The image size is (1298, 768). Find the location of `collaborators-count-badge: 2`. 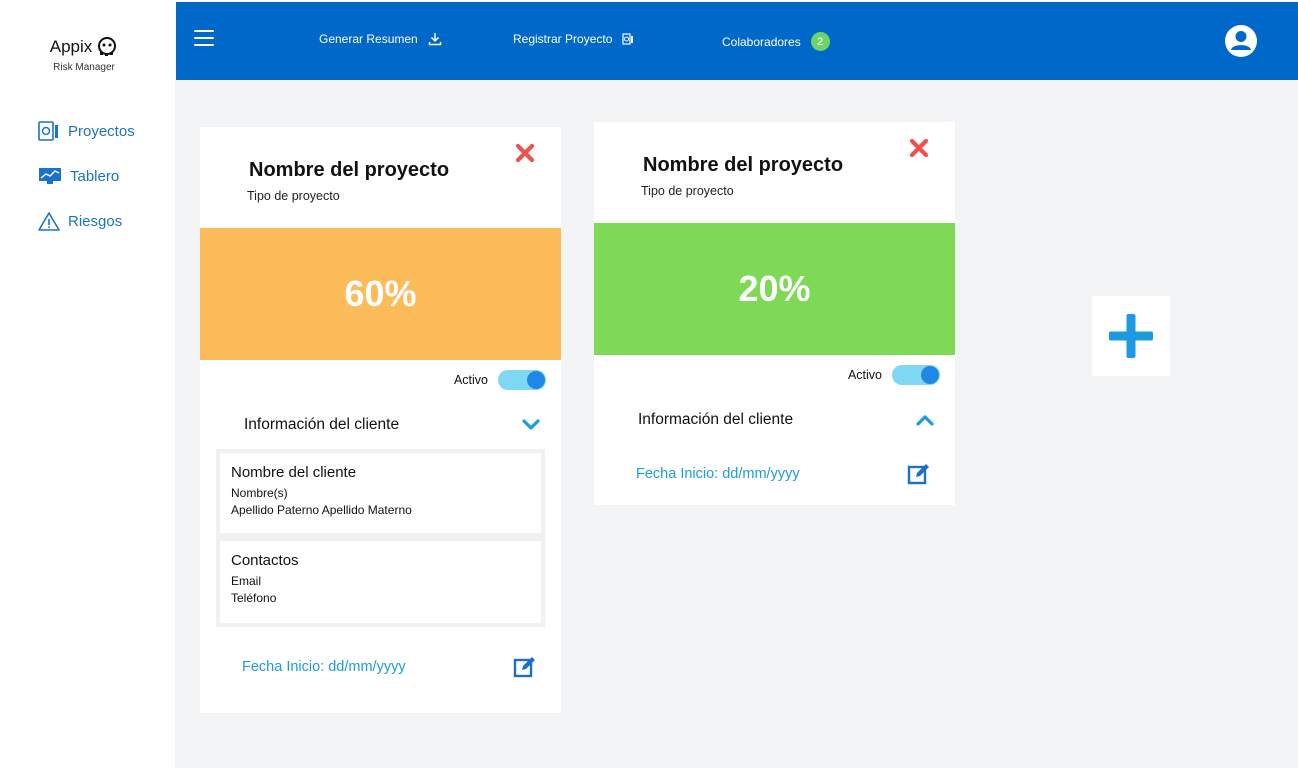

collaborators-count-badge: 2 is located at coordinates (820, 41).